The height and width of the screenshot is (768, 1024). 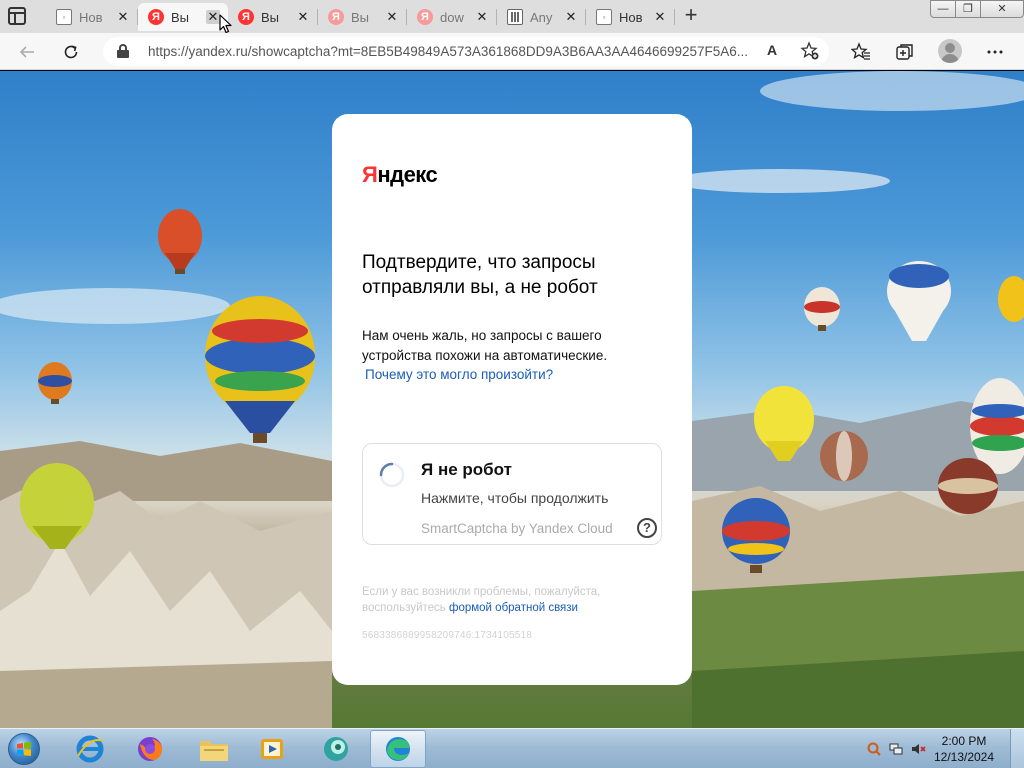 What do you see at coordinates (398, 749) in the screenshot?
I see `edge-icon` at bounding box center [398, 749].